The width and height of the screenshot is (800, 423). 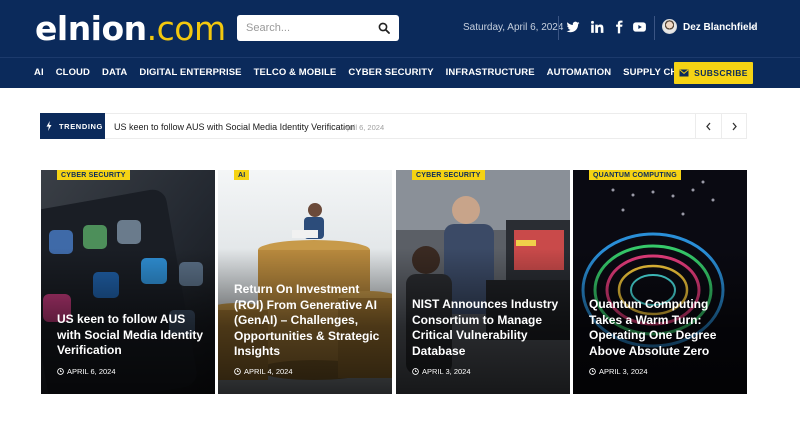 What do you see at coordinates (384, 28) in the screenshot?
I see `search-icon` at bounding box center [384, 28].